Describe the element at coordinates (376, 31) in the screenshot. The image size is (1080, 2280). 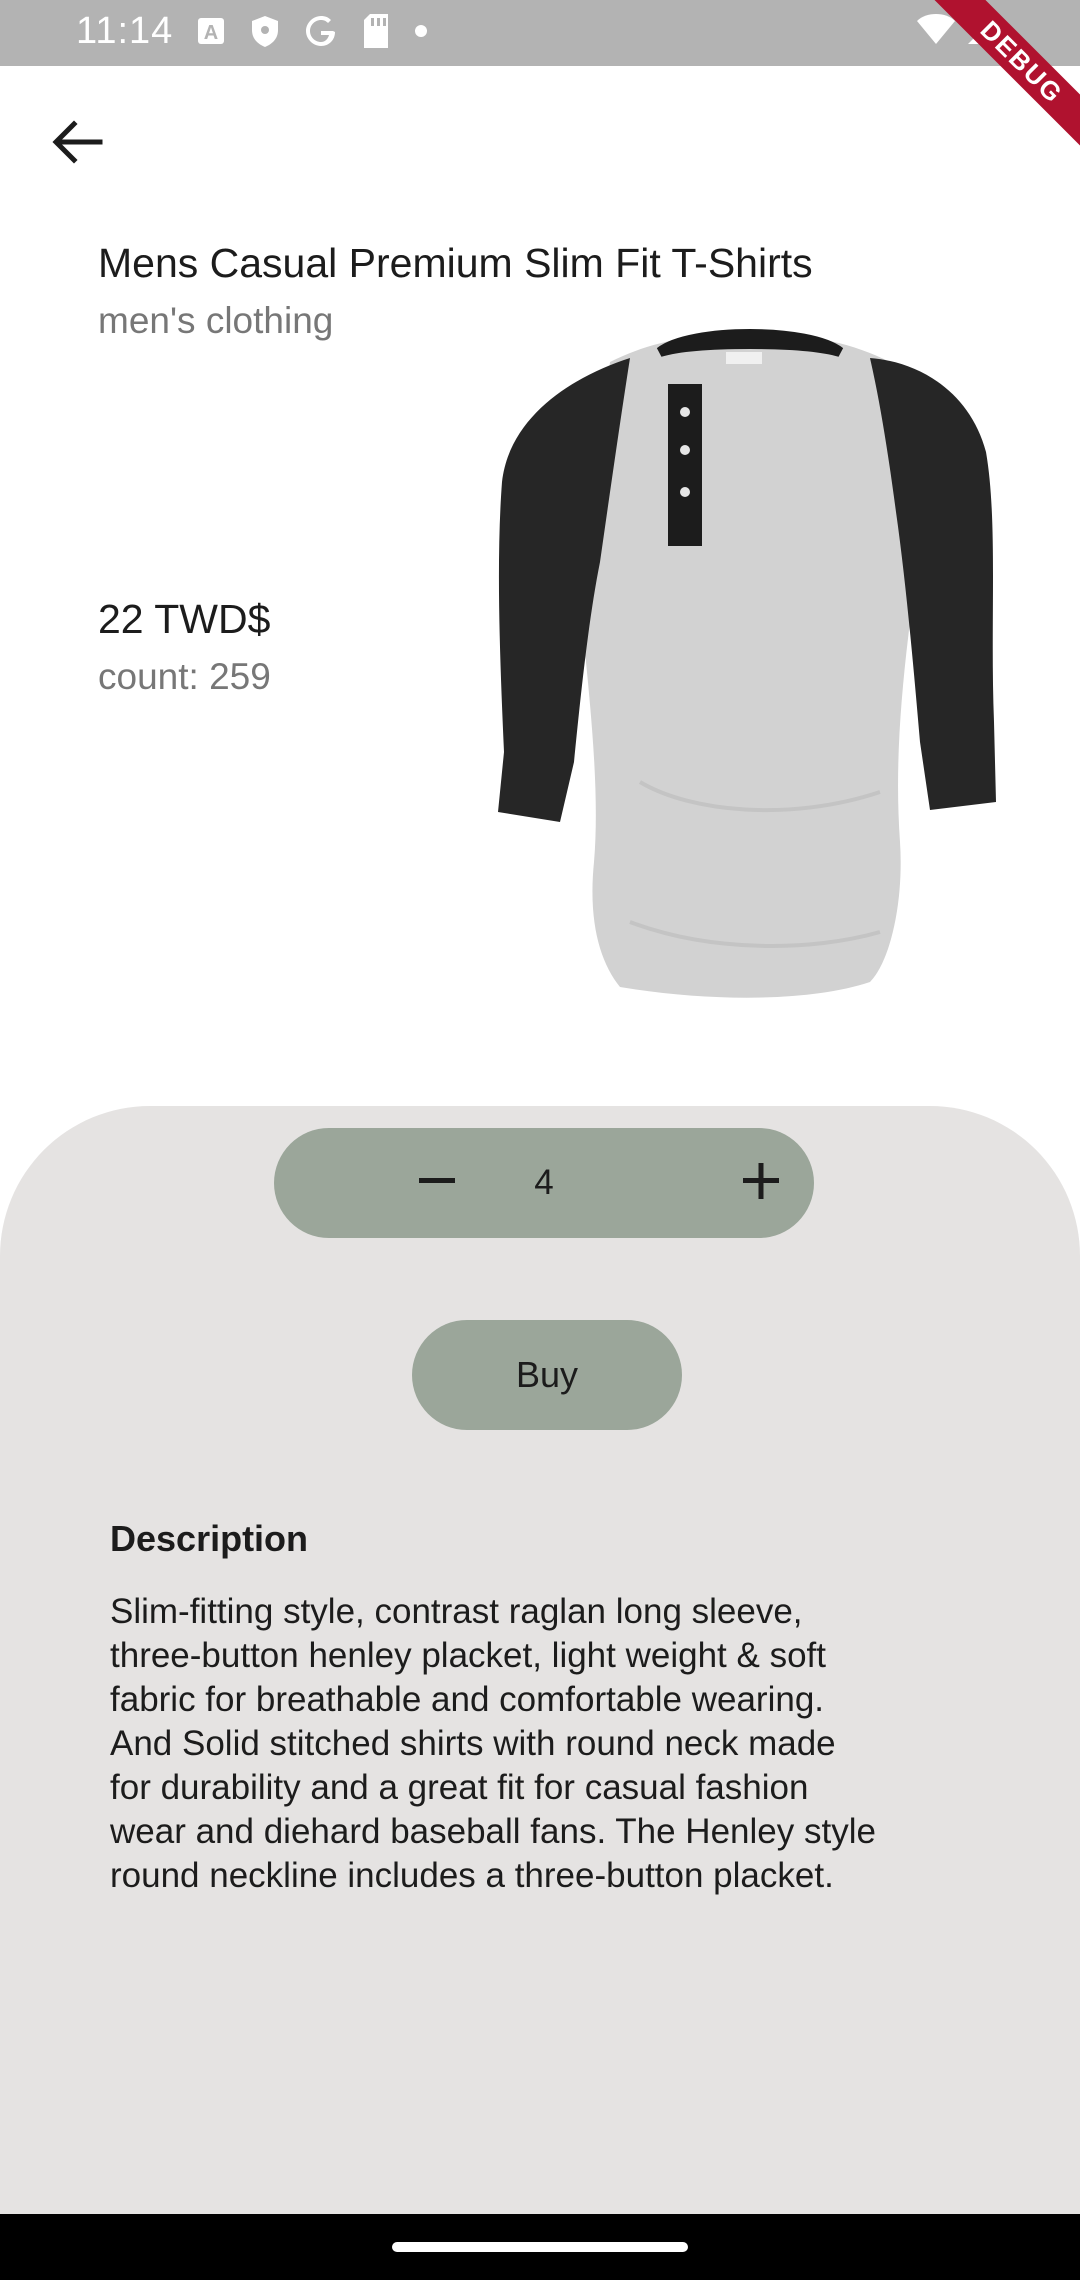
I see `sim-card-icon` at that location.